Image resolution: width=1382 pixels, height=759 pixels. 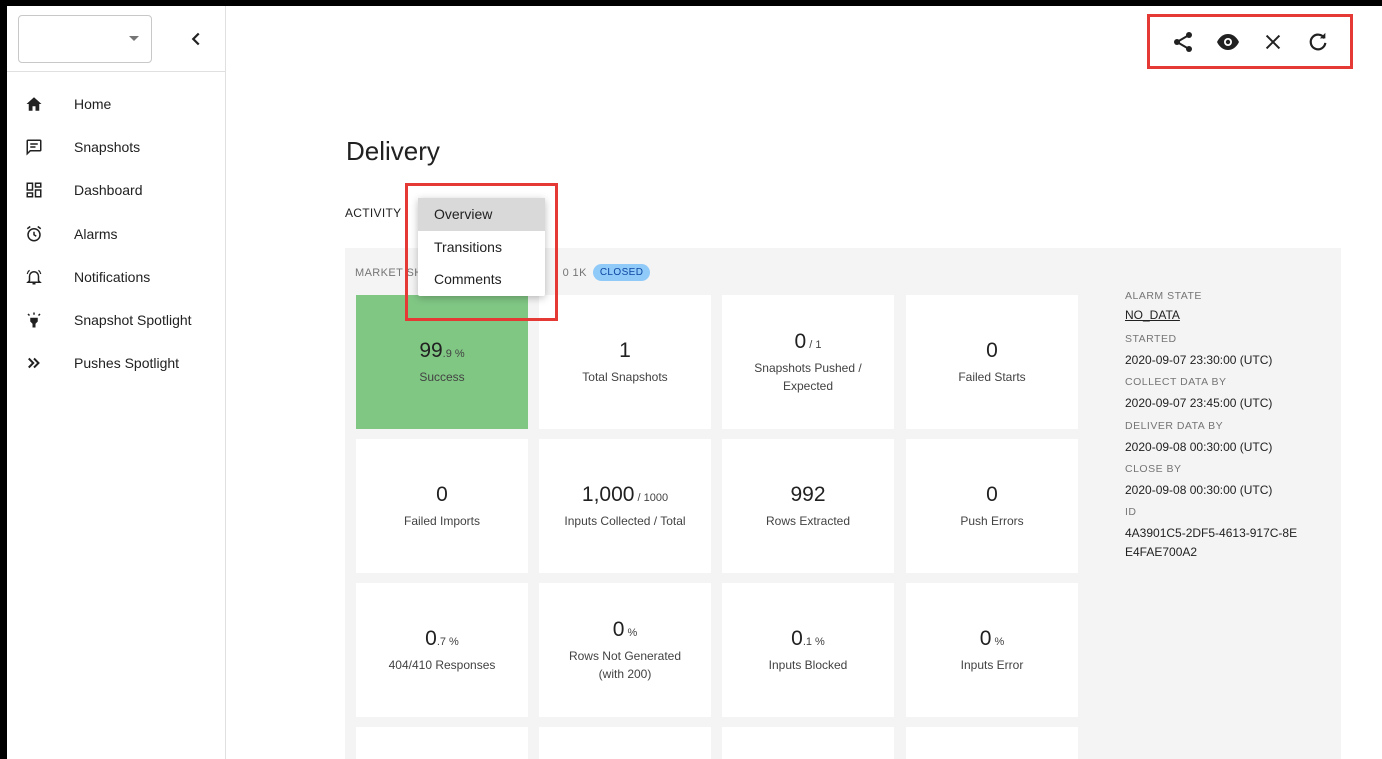 I want to click on metric-tile: 0 Push Errors, so click(x=992, y=506).